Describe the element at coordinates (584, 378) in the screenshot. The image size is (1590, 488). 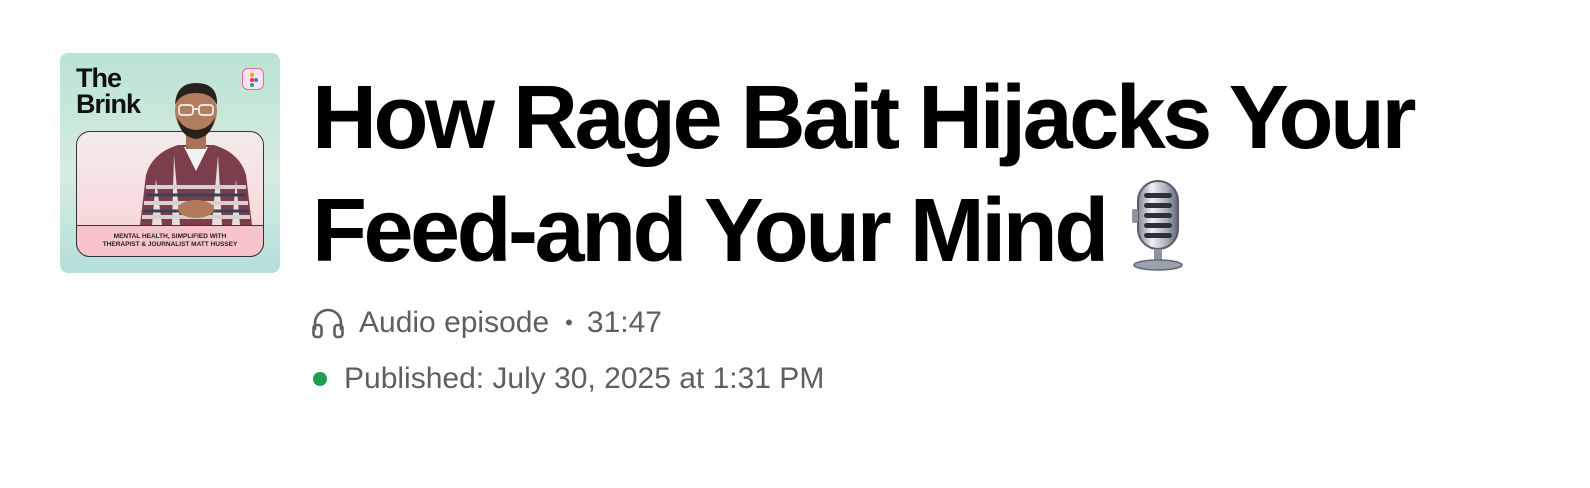
I see `published-date: Published: July 30, 2025 at 1:31 PM` at that location.